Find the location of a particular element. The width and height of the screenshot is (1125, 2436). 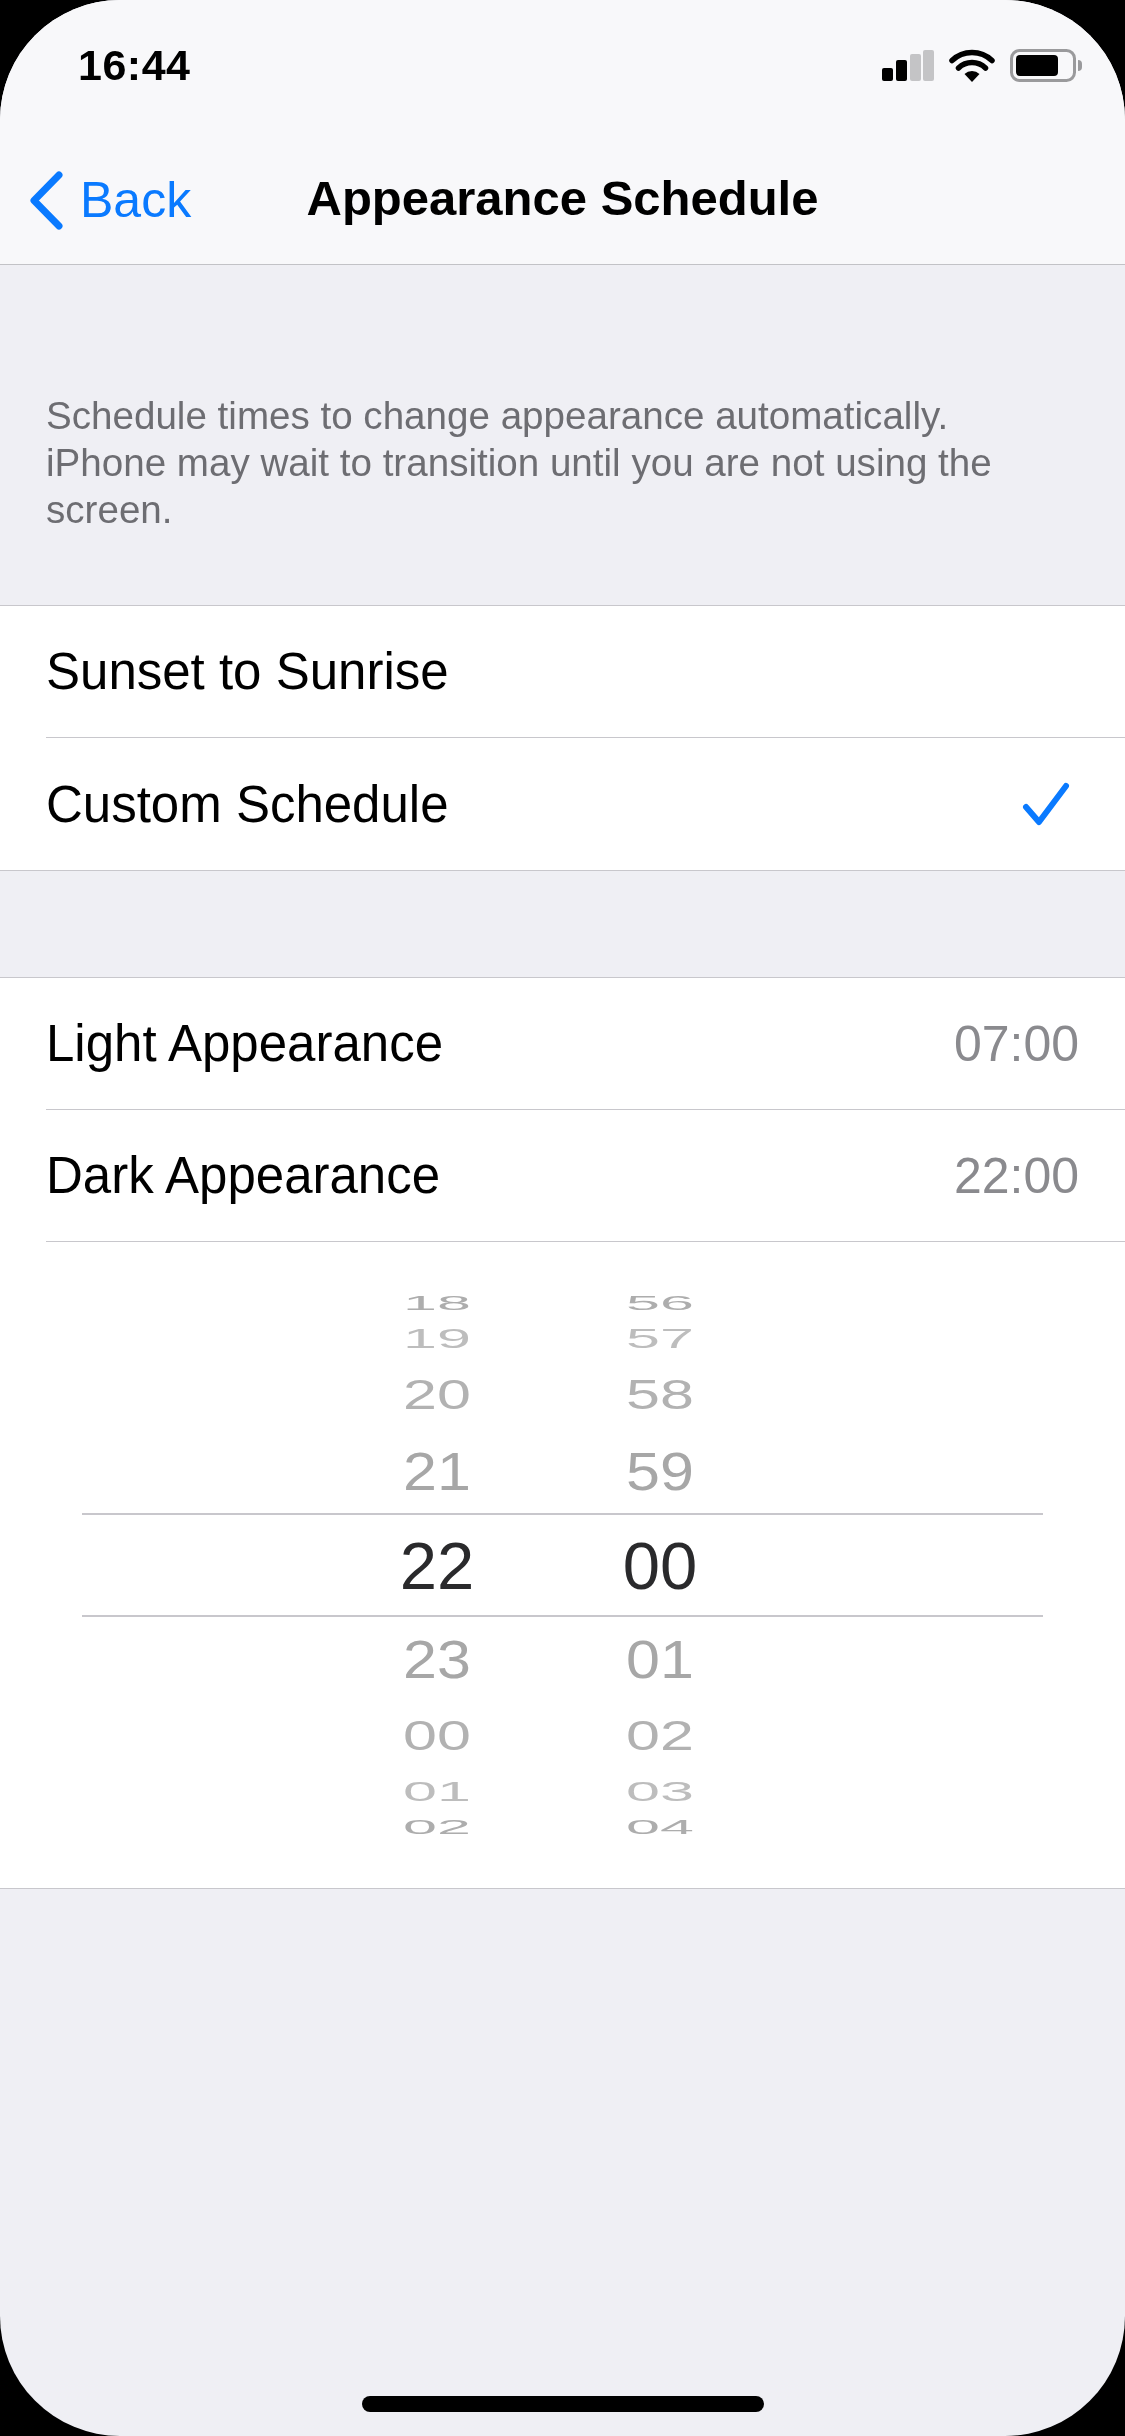

back-button: Back is located at coordinates (110, 200).